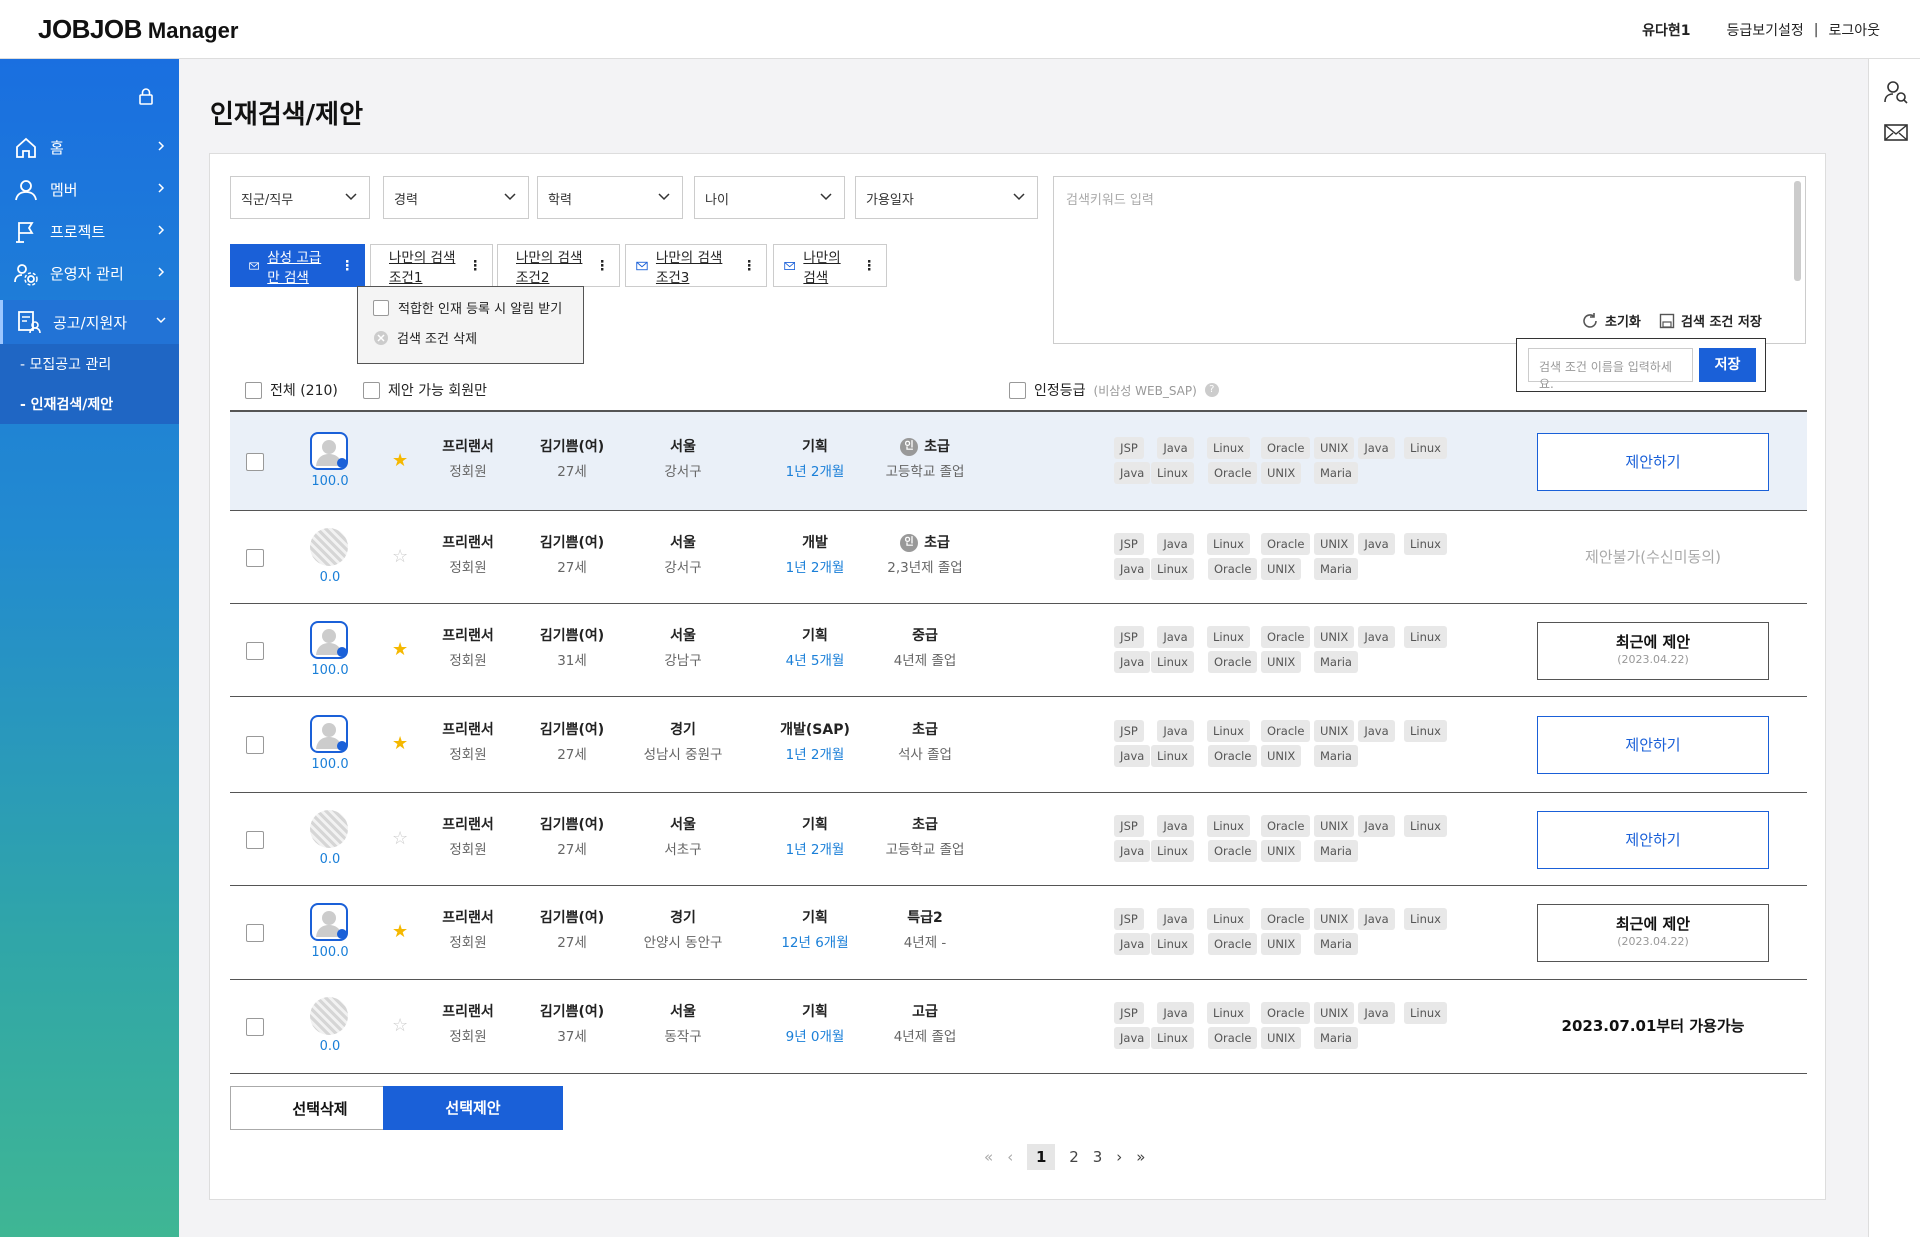 This screenshot has height=1237, width=1920. Describe the element at coordinates (696, 265) in the screenshot. I see `saved-search-chip-4: 나만의 검색조건3 ⋮` at that location.